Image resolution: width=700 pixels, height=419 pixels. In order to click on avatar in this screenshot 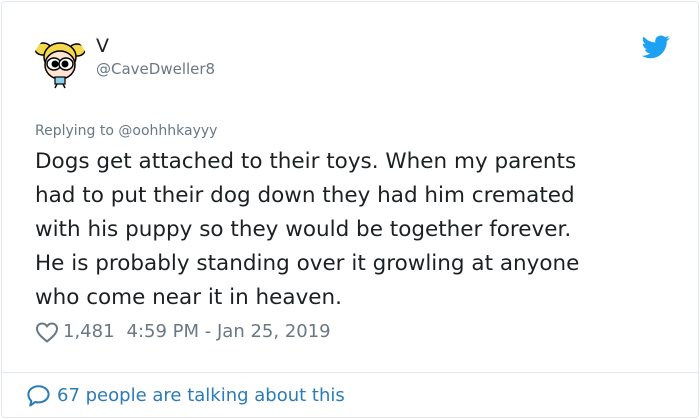, I will do `click(60, 62)`.